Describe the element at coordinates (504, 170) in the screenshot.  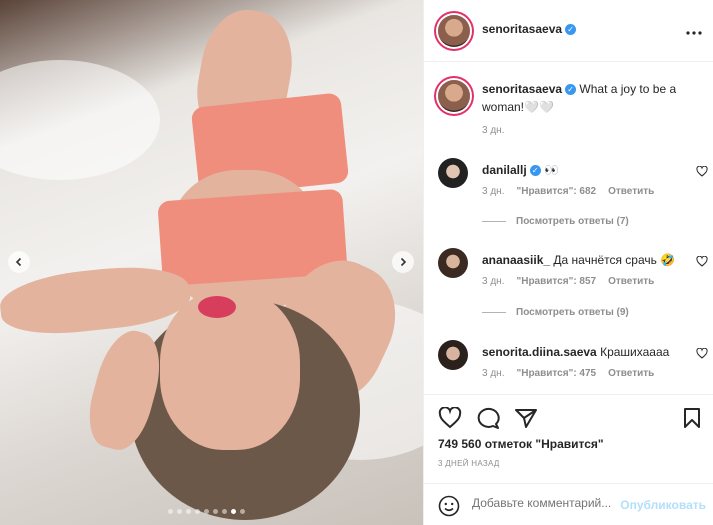
I see `comment-author: danilallj` at that location.